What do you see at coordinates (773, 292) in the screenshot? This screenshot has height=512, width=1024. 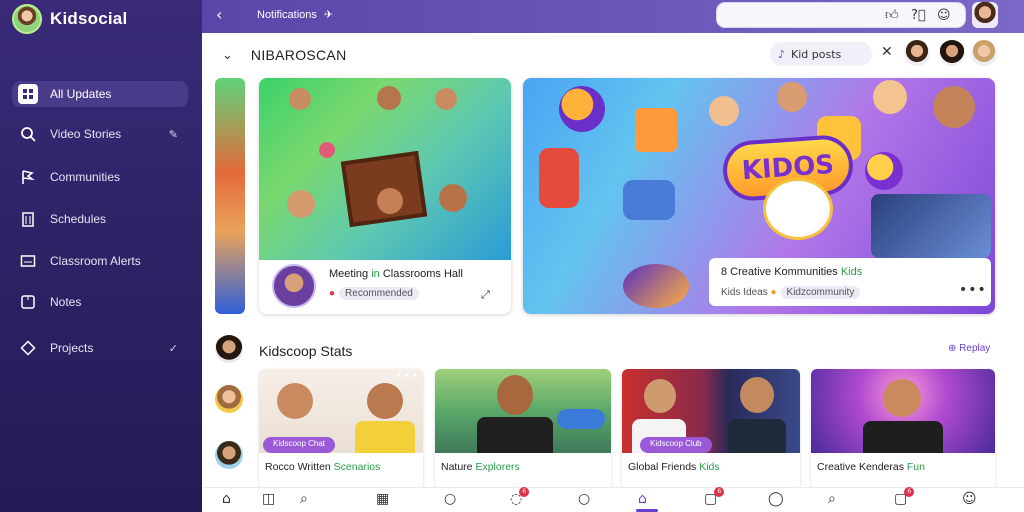 I see `emoji-icon: ●` at bounding box center [773, 292].